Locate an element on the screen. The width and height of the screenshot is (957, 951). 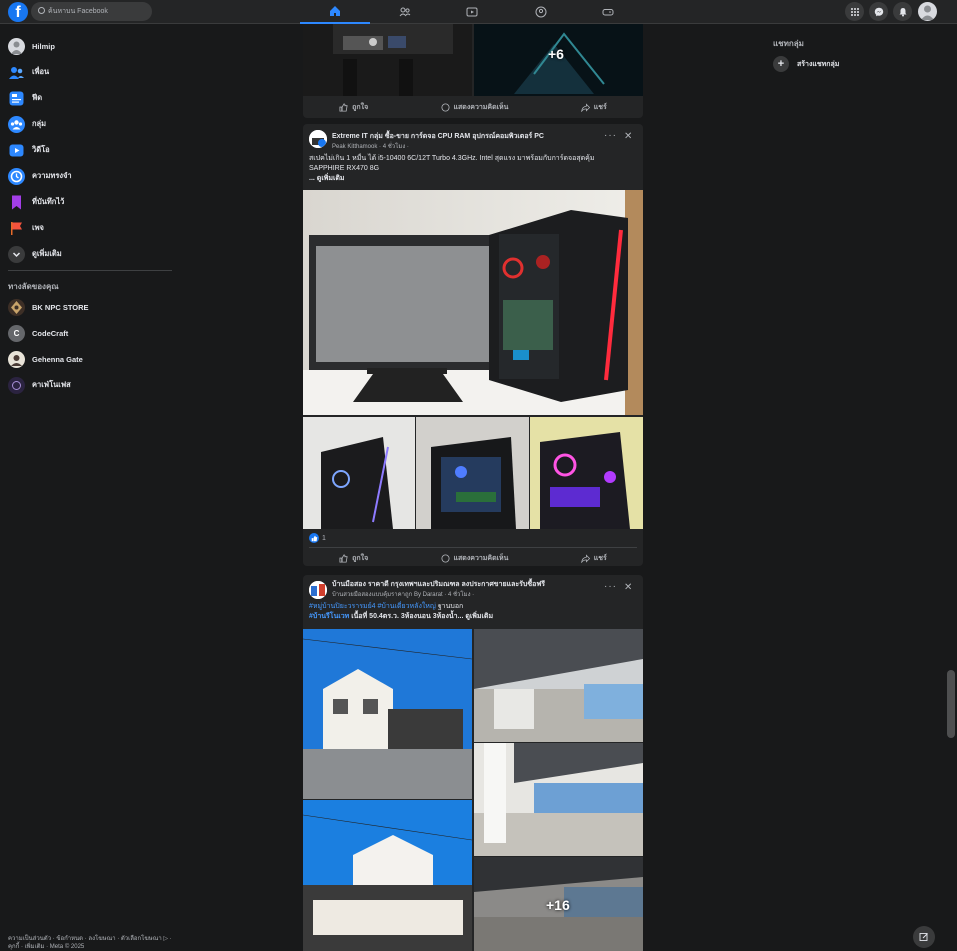
top-navbar: f ค้นหาบน Facebook is located at coordinates (478, 12).